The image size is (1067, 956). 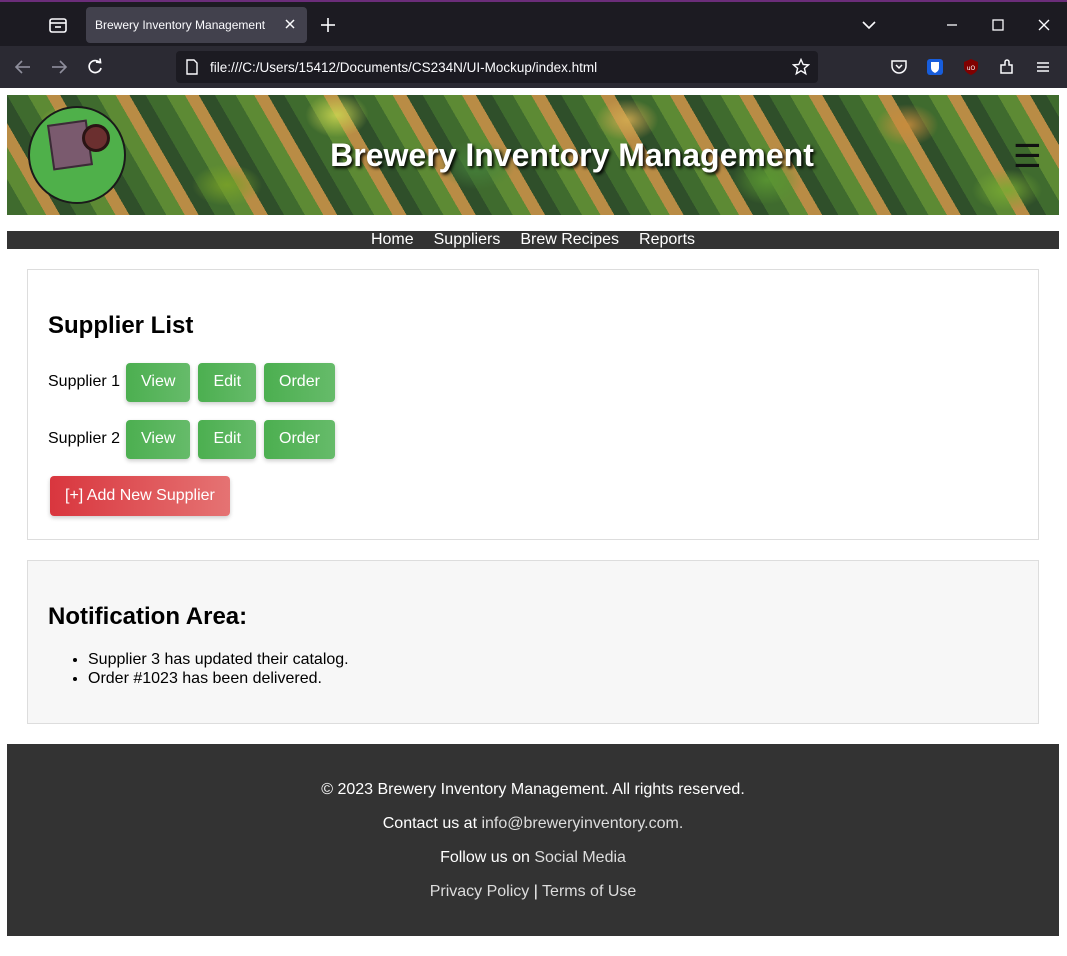 What do you see at coordinates (84, 381) in the screenshot?
I see `supplier-name: Supplier 1` at bounding box center [84, 381].